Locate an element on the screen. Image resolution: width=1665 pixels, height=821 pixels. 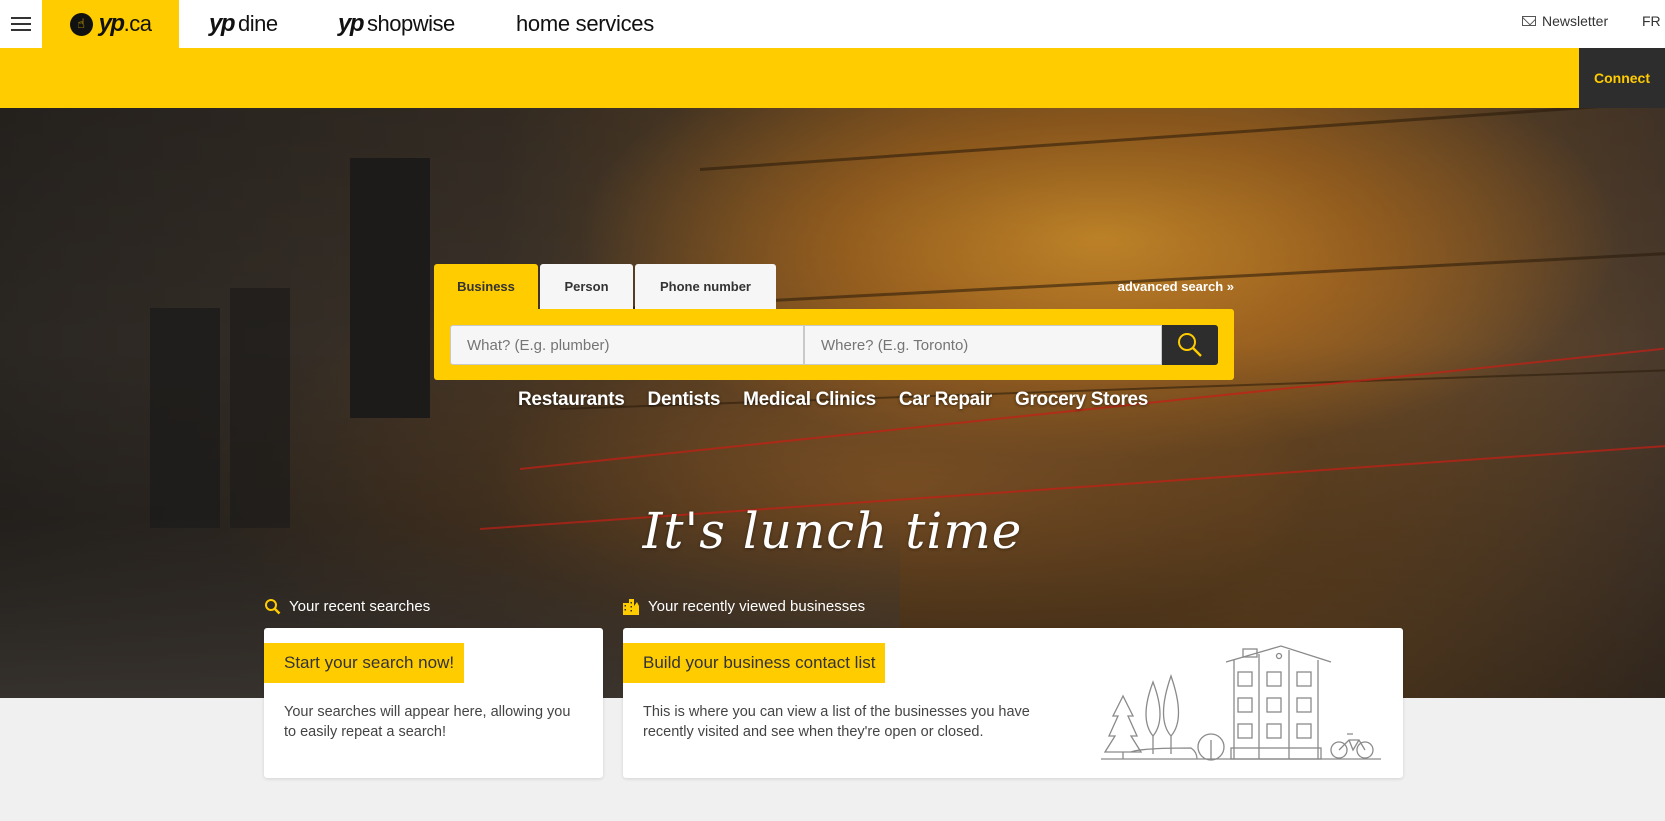
recent-searches-title: Start your search now! is located at coordinates (364, 663).